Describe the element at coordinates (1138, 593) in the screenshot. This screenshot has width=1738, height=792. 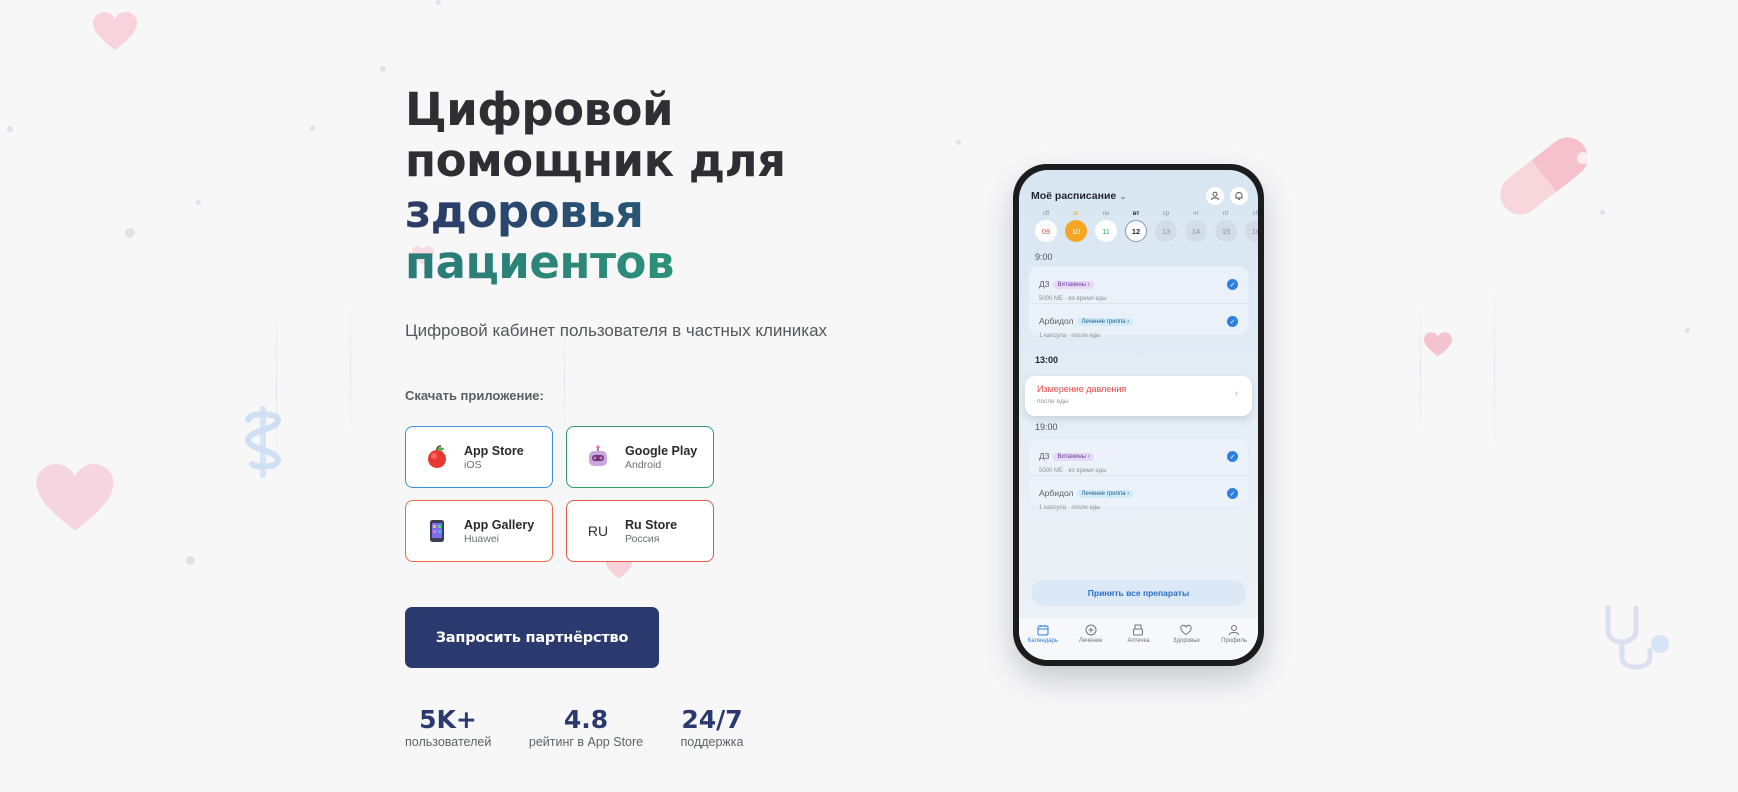
I see `take-all-button: Принять все препараты` at that location.